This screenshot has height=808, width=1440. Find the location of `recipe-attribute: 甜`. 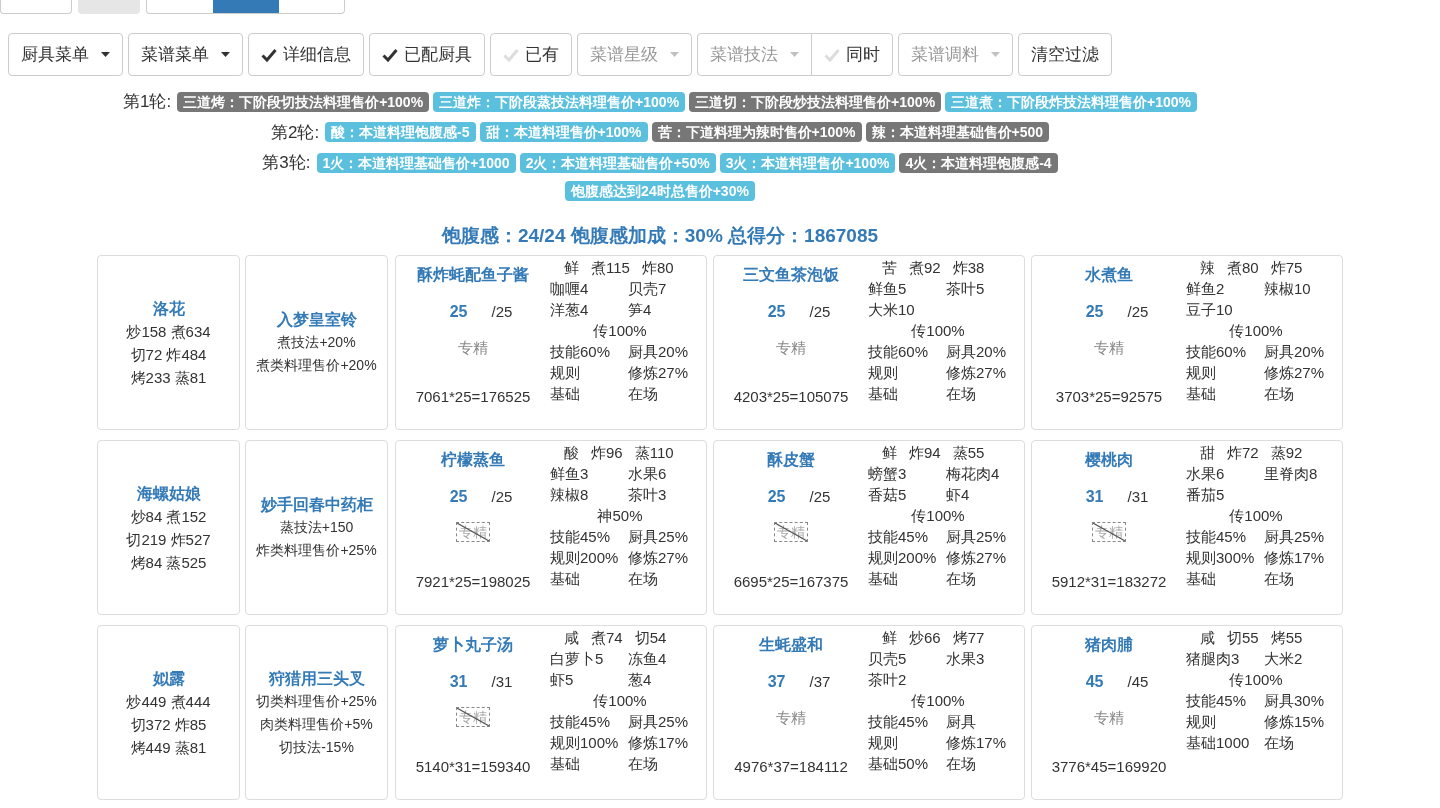

recipe-attribute: 甜 is located at coordinates (1207, 453).